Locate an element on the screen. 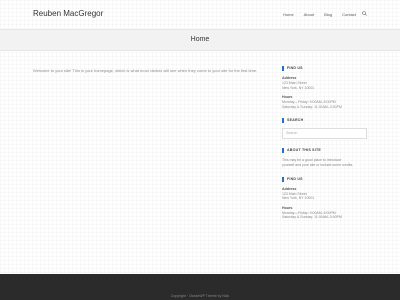  site-header: Reuben MacGregor Home About Blog Contact is located at coordinates (200, 14).